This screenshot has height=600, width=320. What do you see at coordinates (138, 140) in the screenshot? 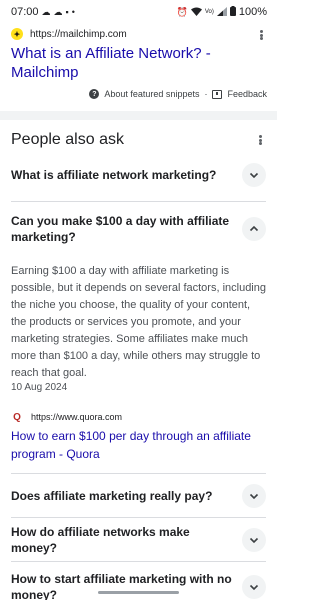
I see `paa-header: People also ask` at bounding box center [138, 140].